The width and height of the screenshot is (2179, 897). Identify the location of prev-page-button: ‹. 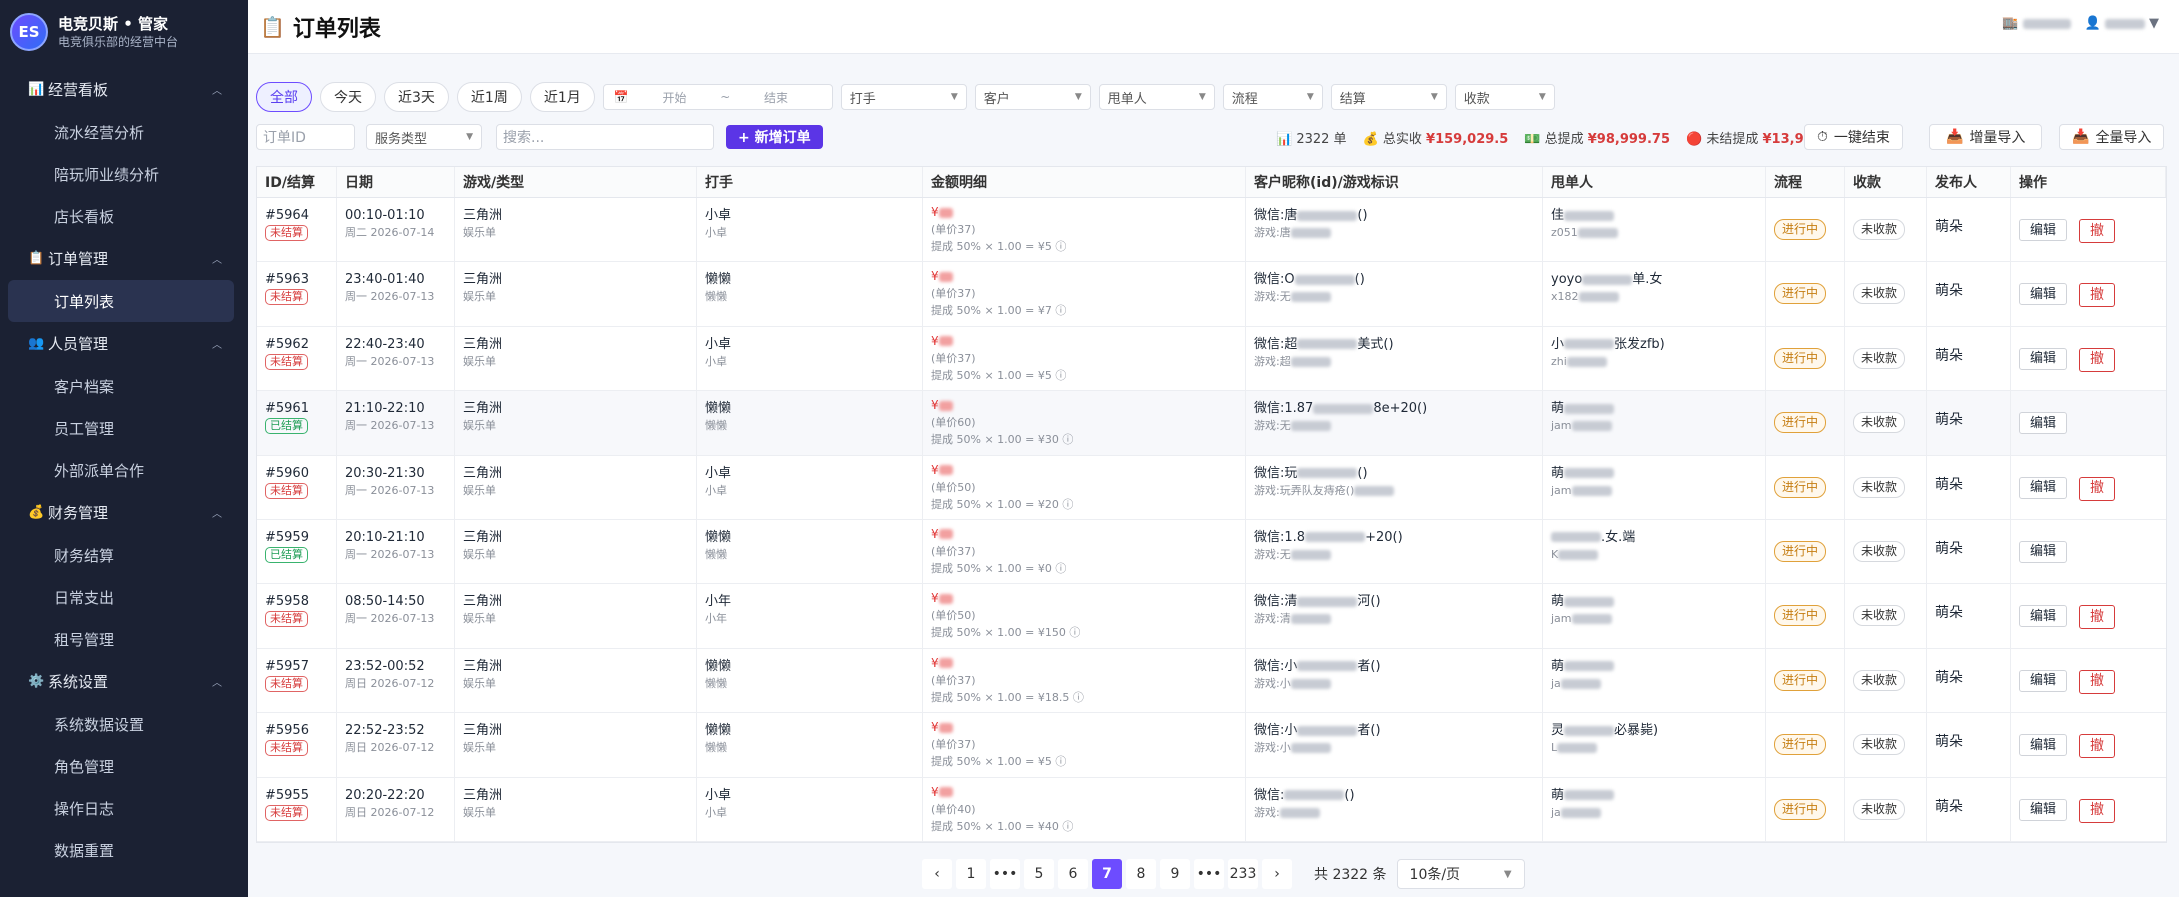
(937, 874).